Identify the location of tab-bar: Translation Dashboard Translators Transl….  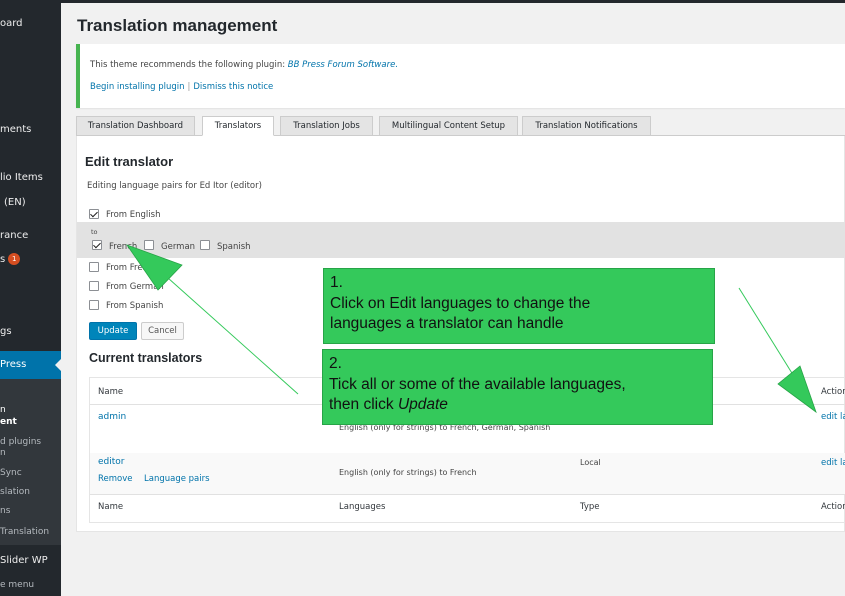
(460, 126).